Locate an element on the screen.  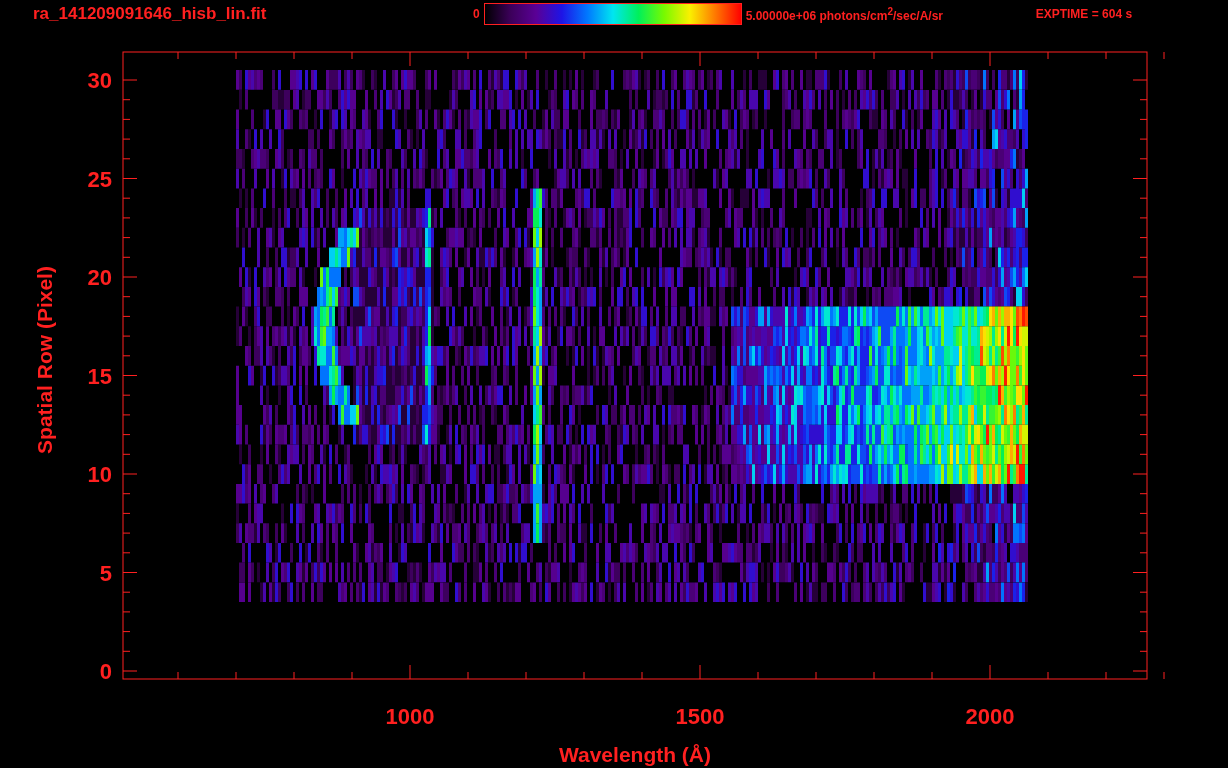
y-axis-label: Spatial Row (Pixel) is located at coordinates (44, 360).